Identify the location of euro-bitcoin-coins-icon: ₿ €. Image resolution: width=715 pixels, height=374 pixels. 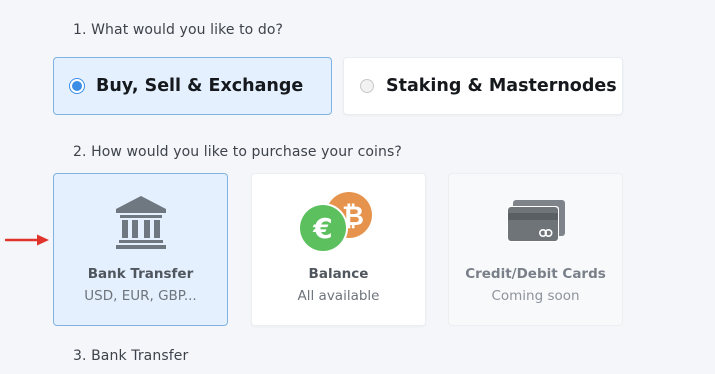
(338, 223).